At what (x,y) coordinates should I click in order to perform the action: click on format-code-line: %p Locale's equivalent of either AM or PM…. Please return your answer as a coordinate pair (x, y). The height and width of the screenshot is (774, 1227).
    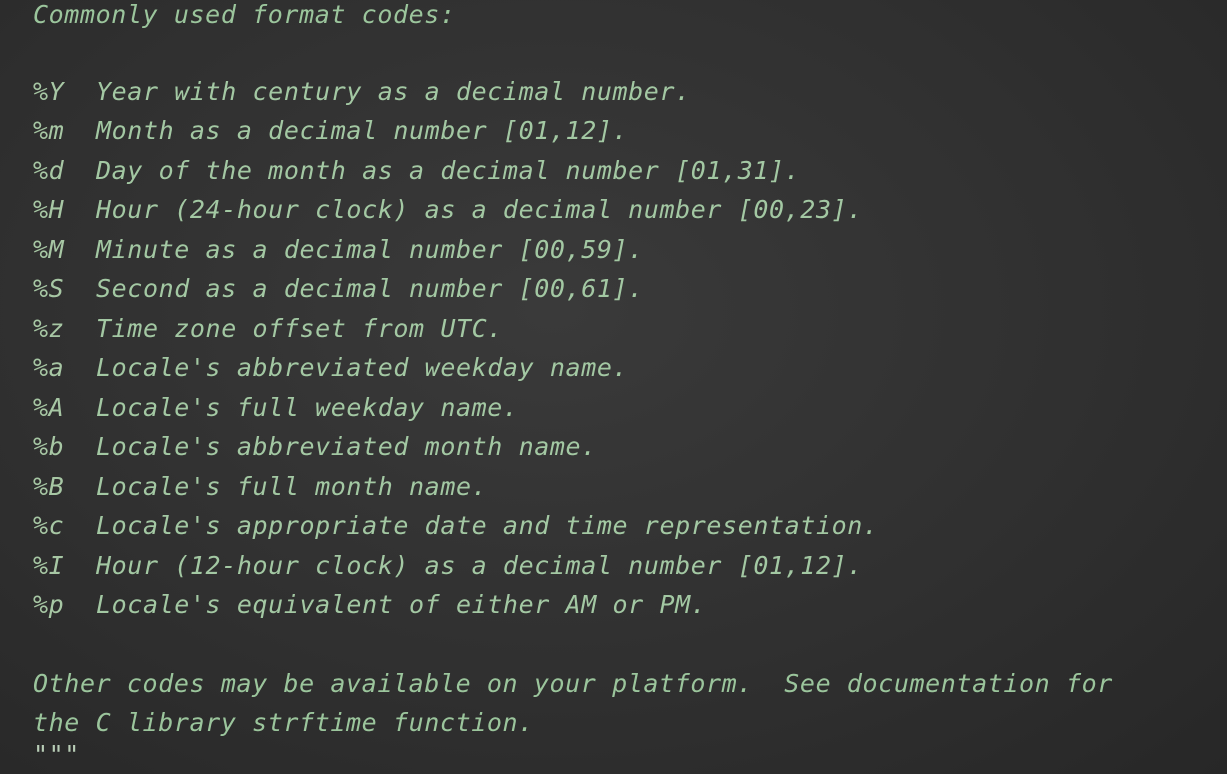
    Looking at the image, I should click on (369, 605).